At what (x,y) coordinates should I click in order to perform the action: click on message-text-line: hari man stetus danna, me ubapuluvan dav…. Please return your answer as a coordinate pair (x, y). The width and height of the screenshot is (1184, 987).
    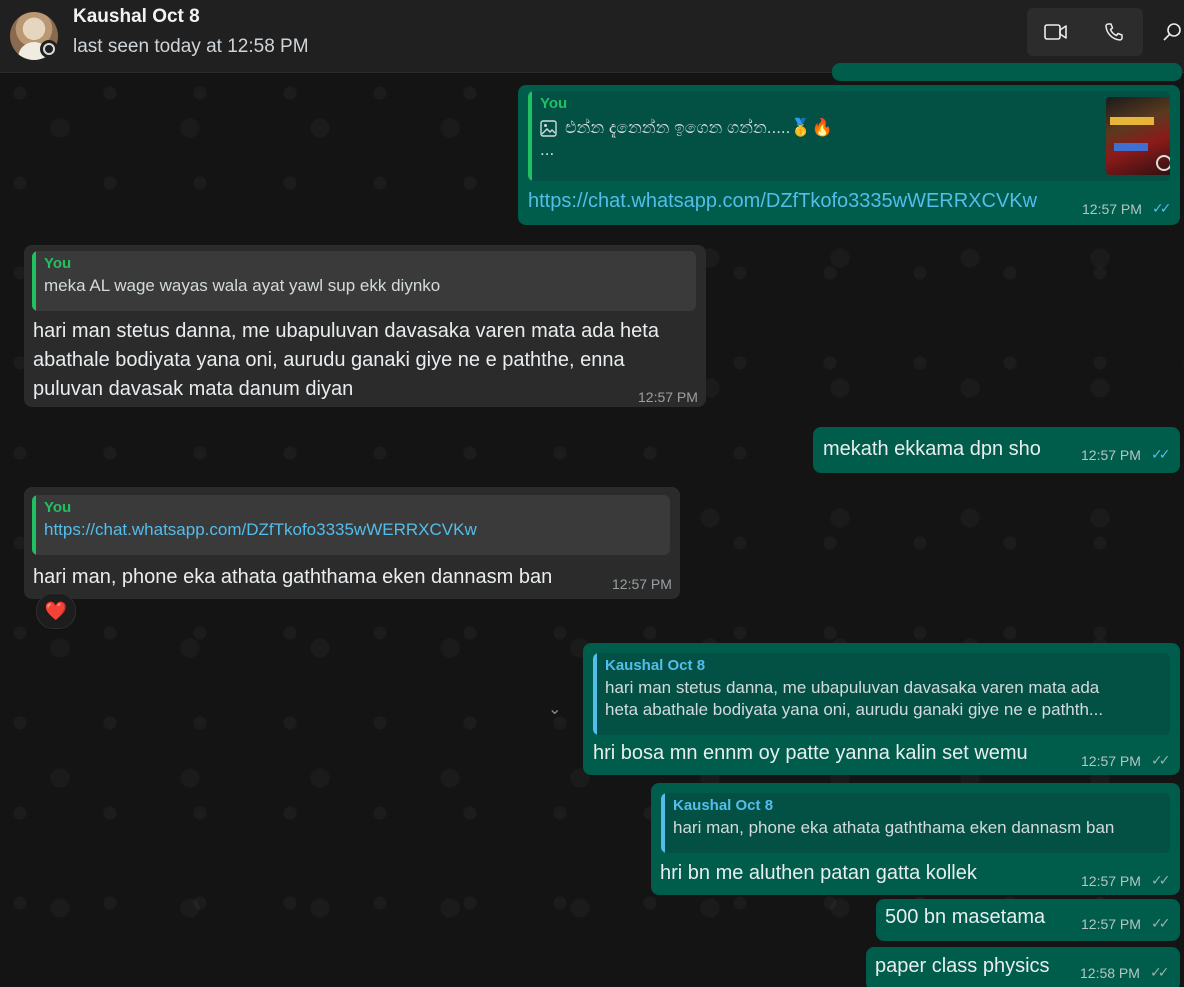
    Looking at the image, I should click on (346, 331).